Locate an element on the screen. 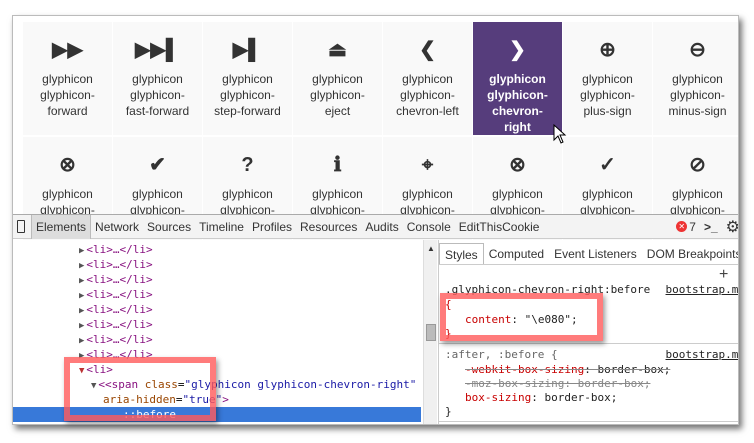 This screenshot has width=754, height=443. highlight-box-element is located at coordinates (140, 389).